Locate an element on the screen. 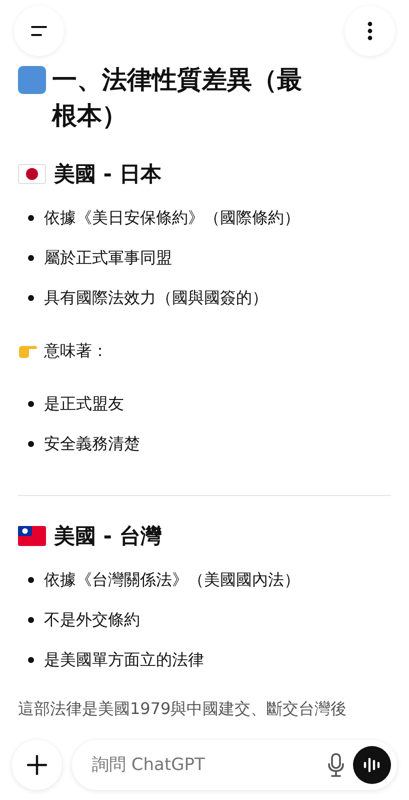 The image size is (409, 800). voice-button is located at coordinates (372, 765).